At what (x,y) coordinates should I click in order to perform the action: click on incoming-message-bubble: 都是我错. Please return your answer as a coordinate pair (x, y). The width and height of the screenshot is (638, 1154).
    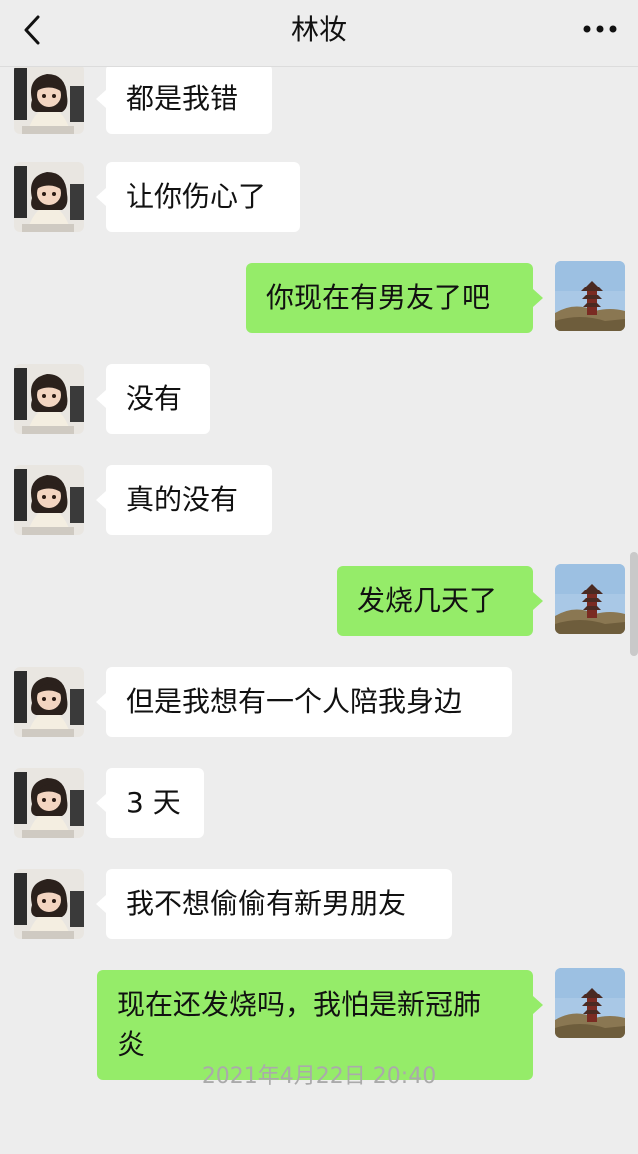
    Looking at the image, I should click on (184, 100).